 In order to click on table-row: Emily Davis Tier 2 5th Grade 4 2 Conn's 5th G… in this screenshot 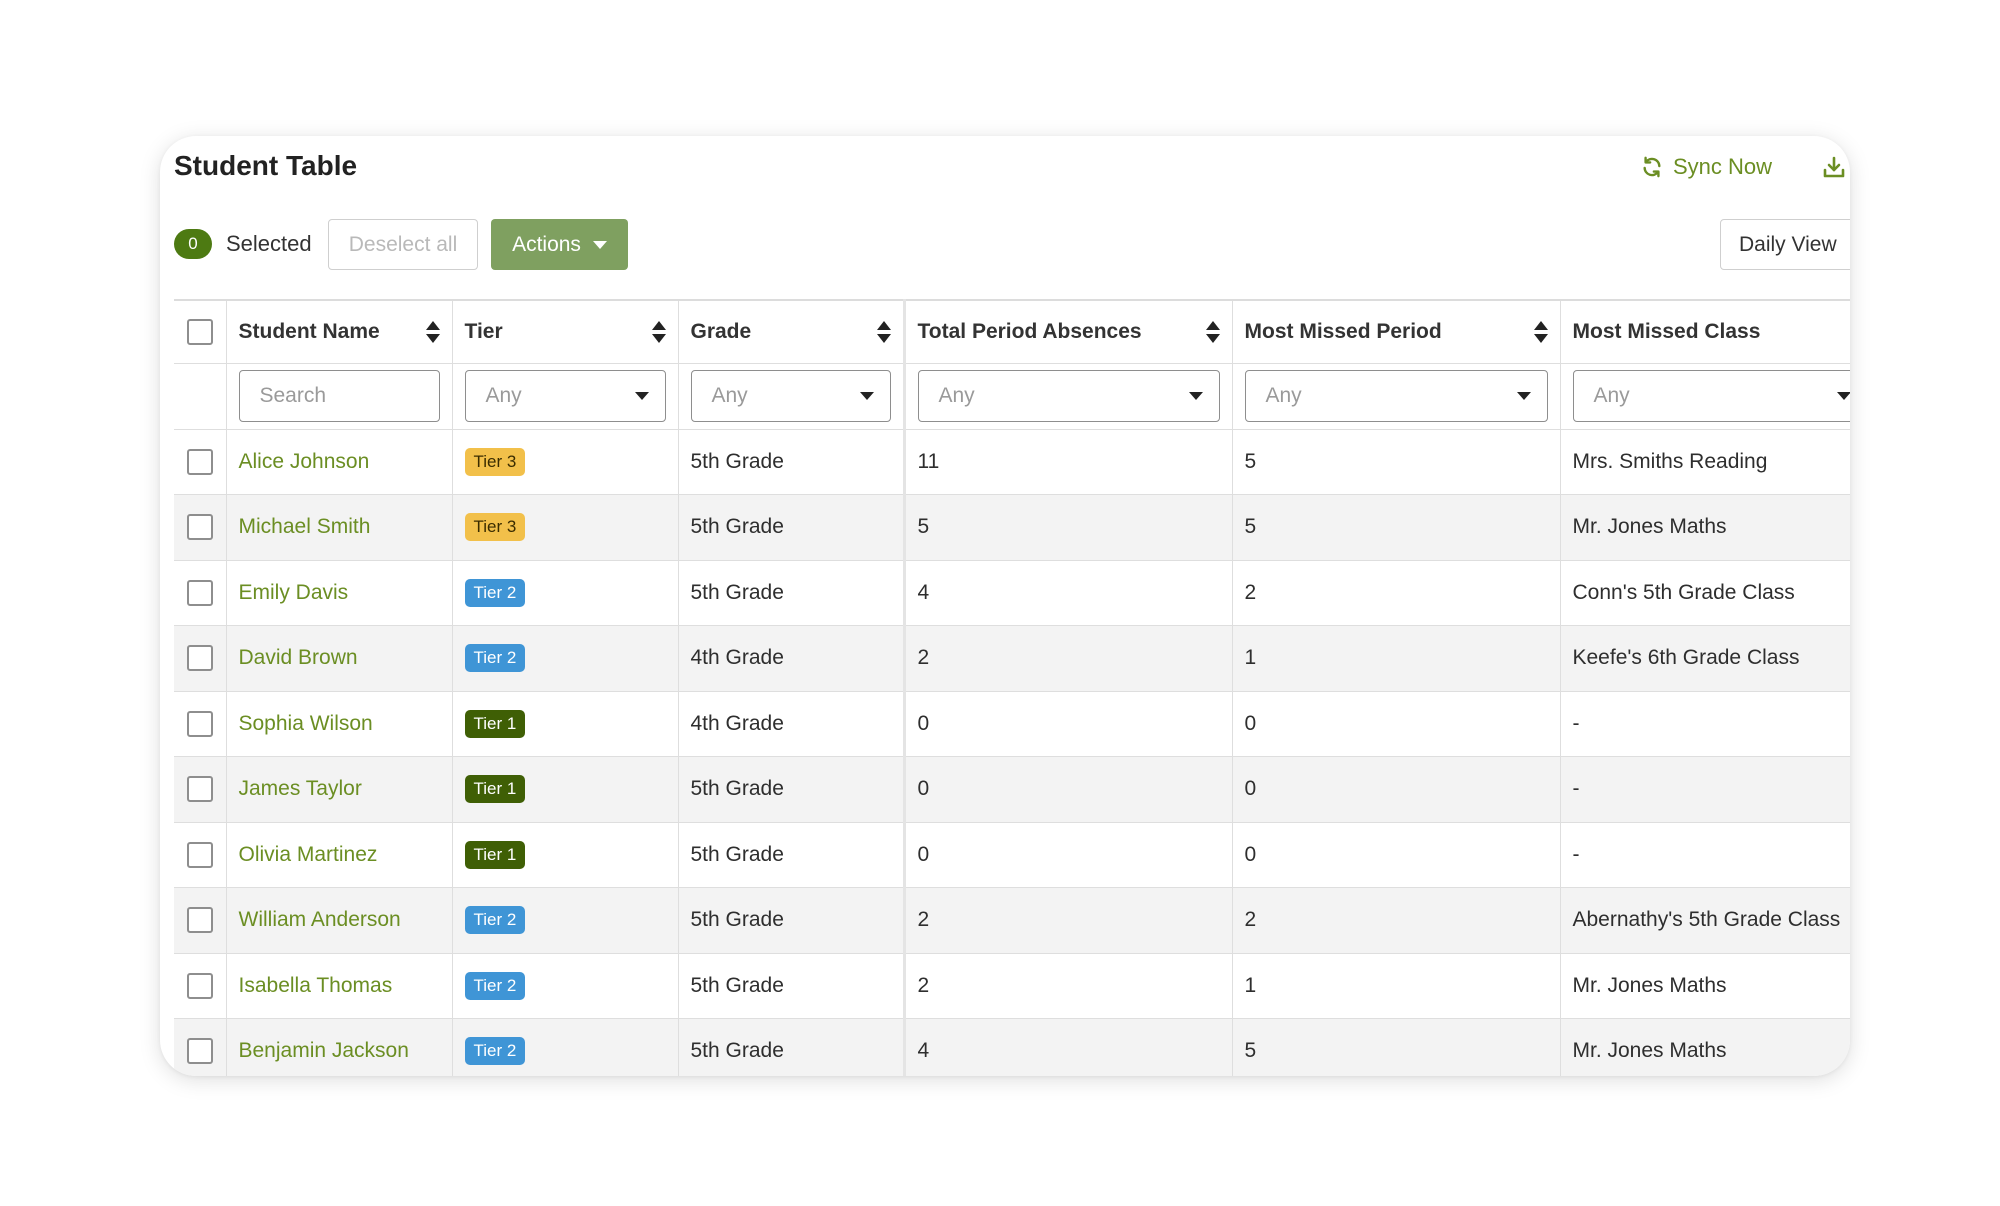, I will do `click(1012, 593)`.